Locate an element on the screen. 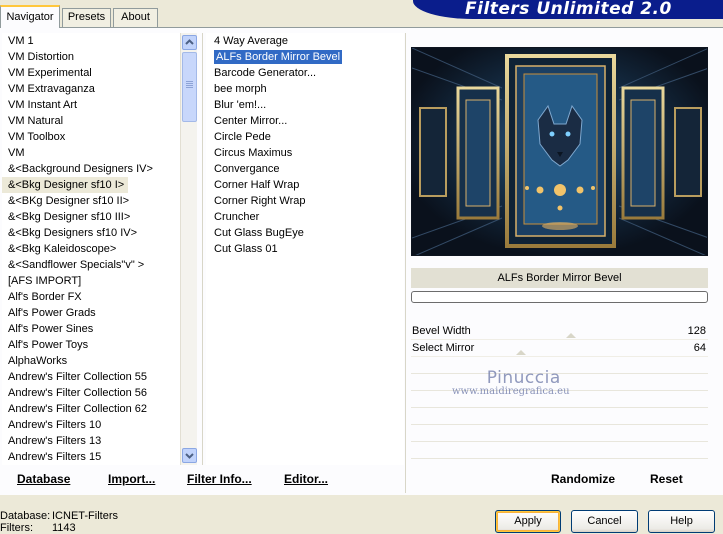  tab-navigator: Navigator is located at coordinates (30, 16).